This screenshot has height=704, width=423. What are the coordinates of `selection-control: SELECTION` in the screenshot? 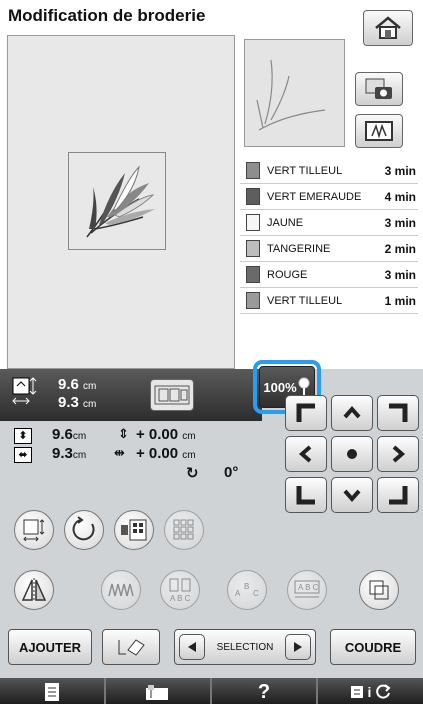 It's located at (245, 647).